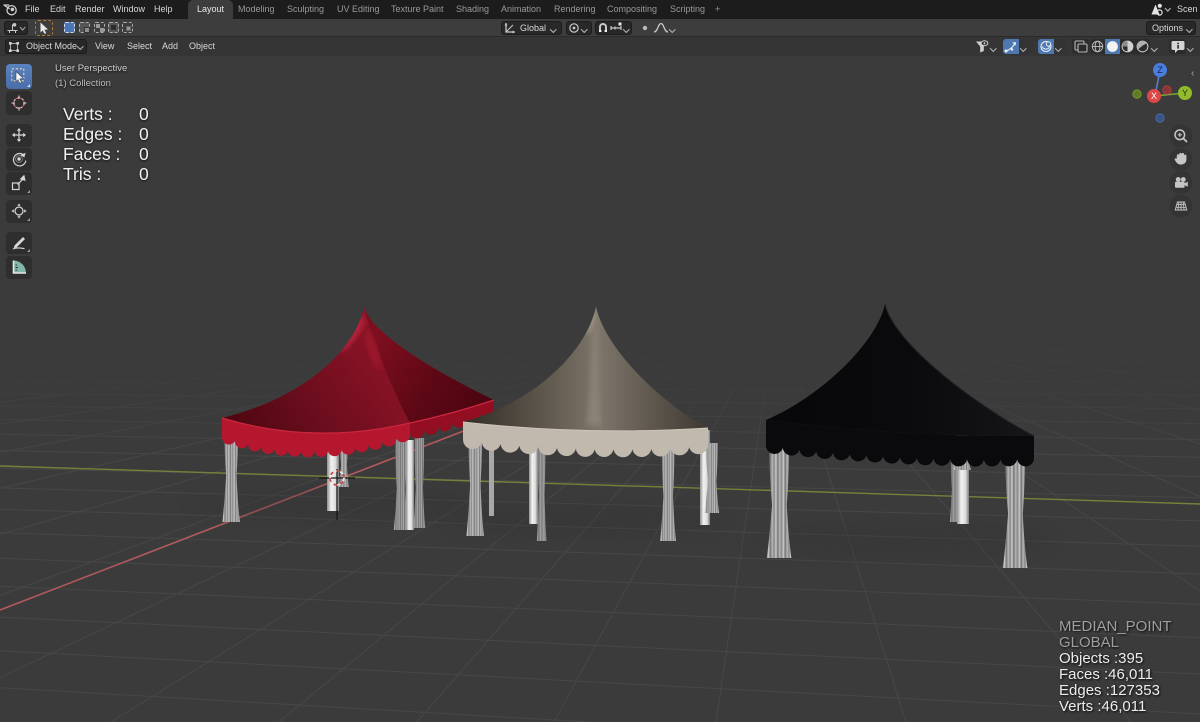 The height and width of the screenshot is (722, 1200). I want to click on svg-text: Y, so click(1185, 93).